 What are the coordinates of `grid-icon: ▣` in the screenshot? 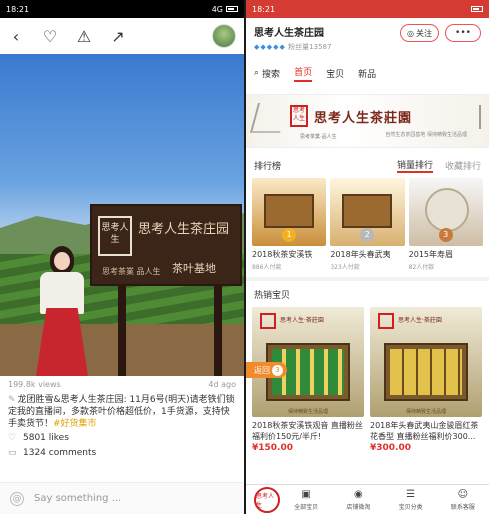 It's located at (306, 494).